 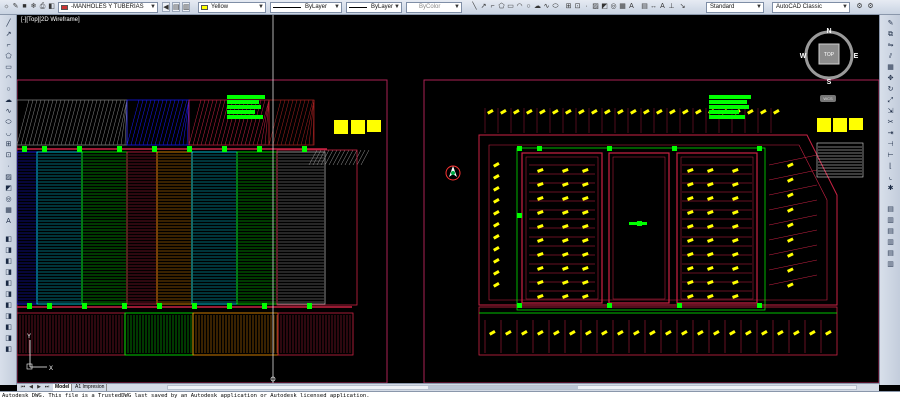 I want to click on layer-lock-icon: ✎, so click(x=15, y=7).